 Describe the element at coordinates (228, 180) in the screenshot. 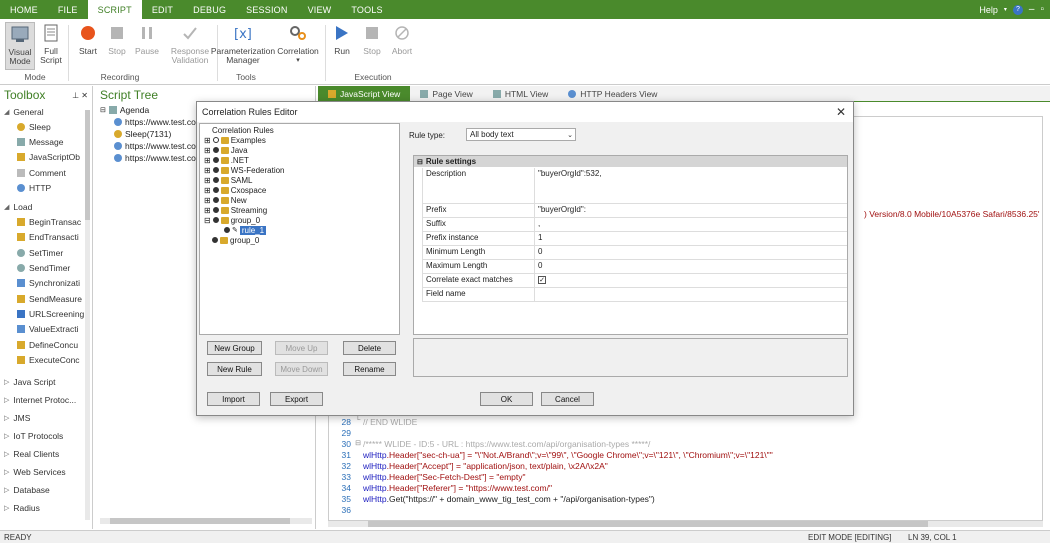

I see `tree-node-saml: ⊞ SAML` at that location.